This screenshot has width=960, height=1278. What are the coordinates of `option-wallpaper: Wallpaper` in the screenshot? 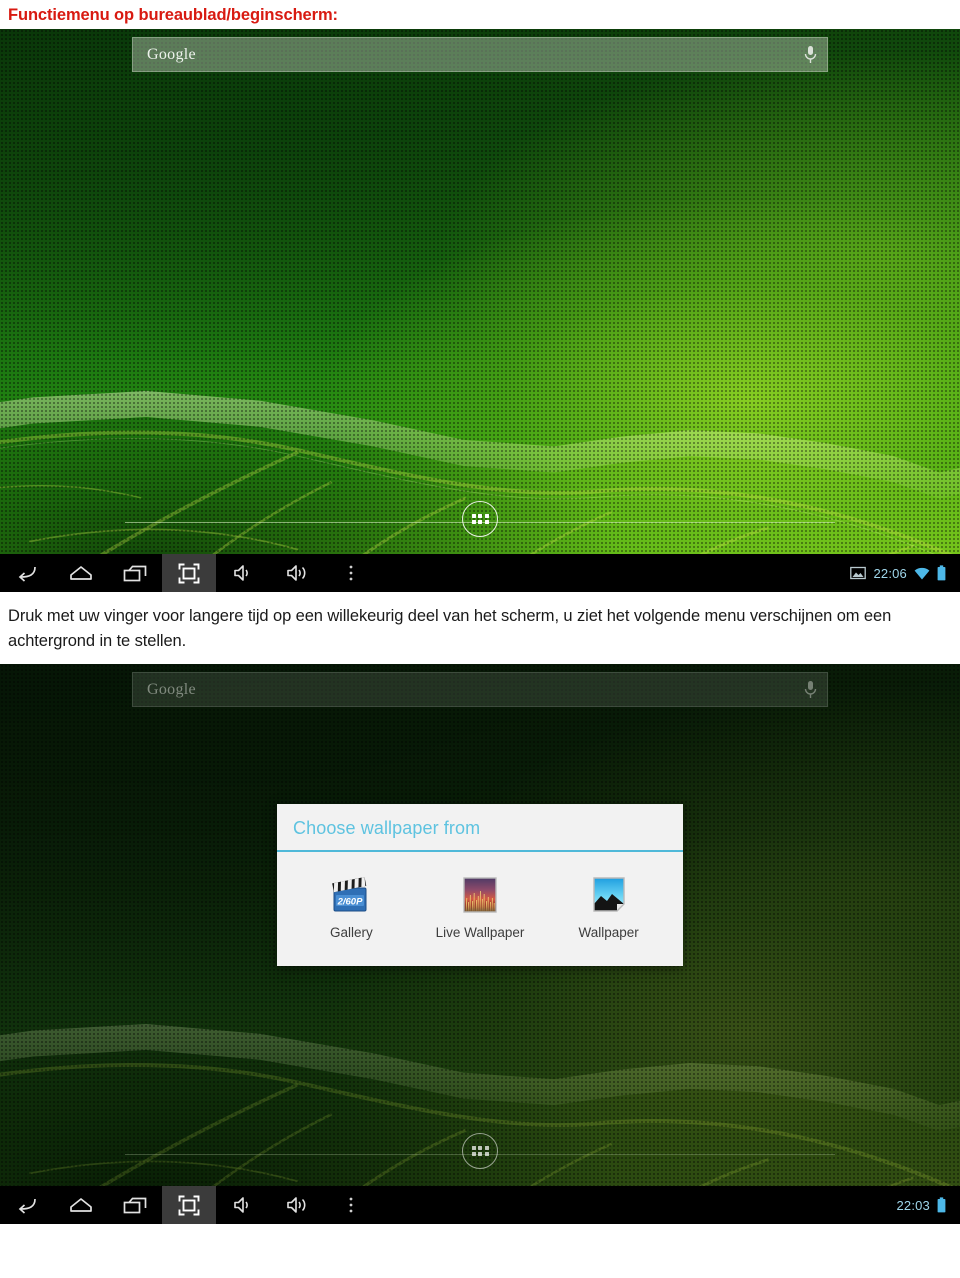 It's located at (609, 907).